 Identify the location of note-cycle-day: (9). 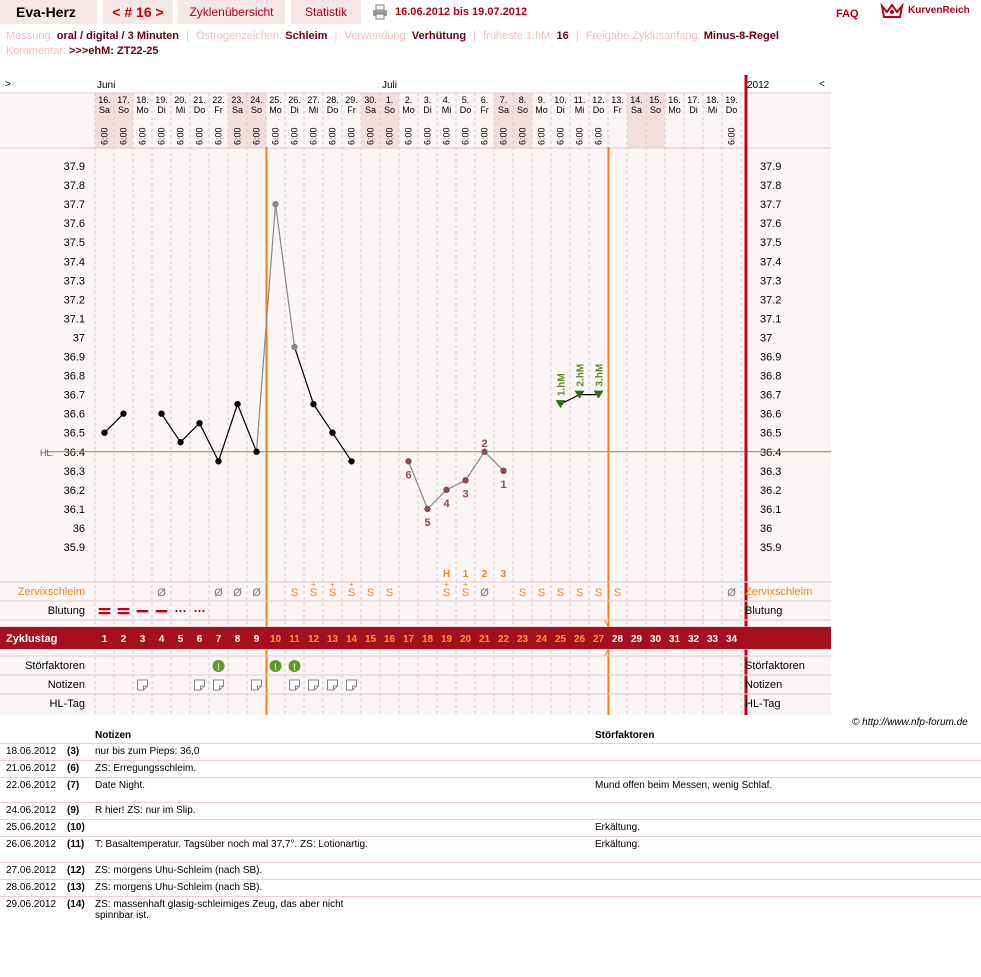
(73, 810).